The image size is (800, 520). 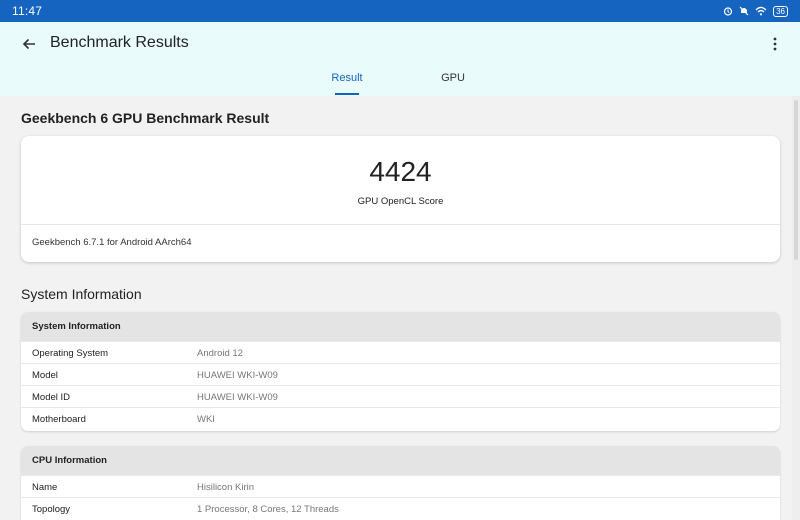 I want to click on status-icons: 36, so click(x=755, y=11).